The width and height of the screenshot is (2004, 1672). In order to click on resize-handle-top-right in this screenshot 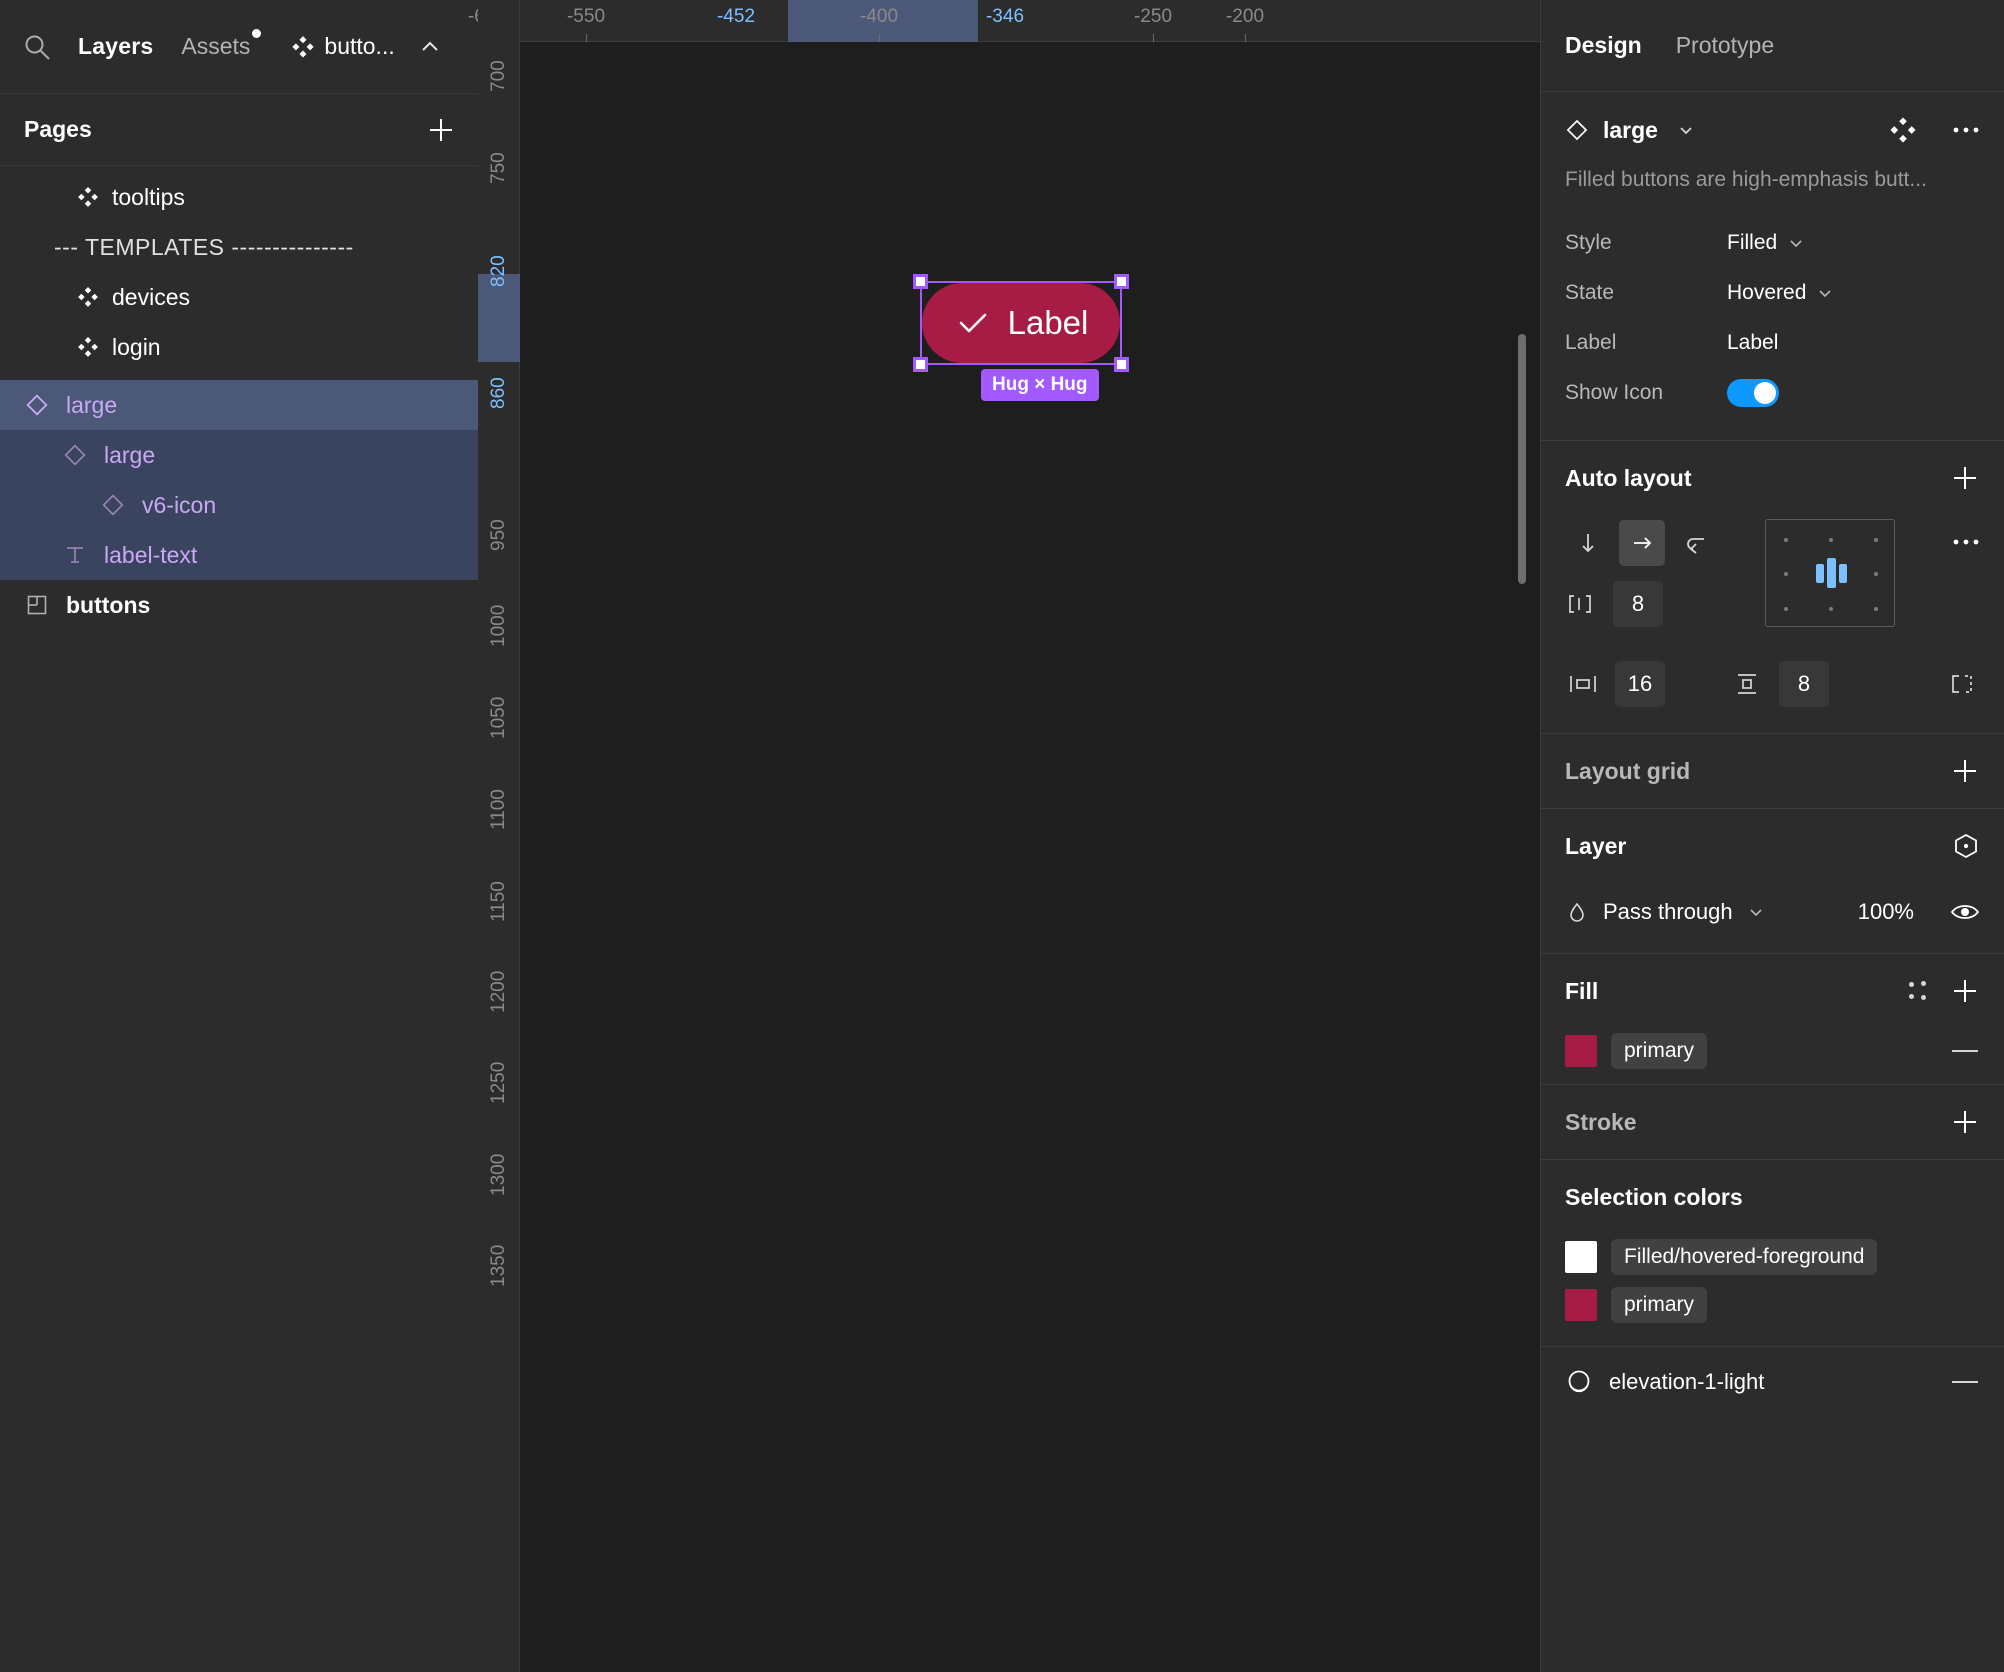, I will do `click(1121, 281)`.